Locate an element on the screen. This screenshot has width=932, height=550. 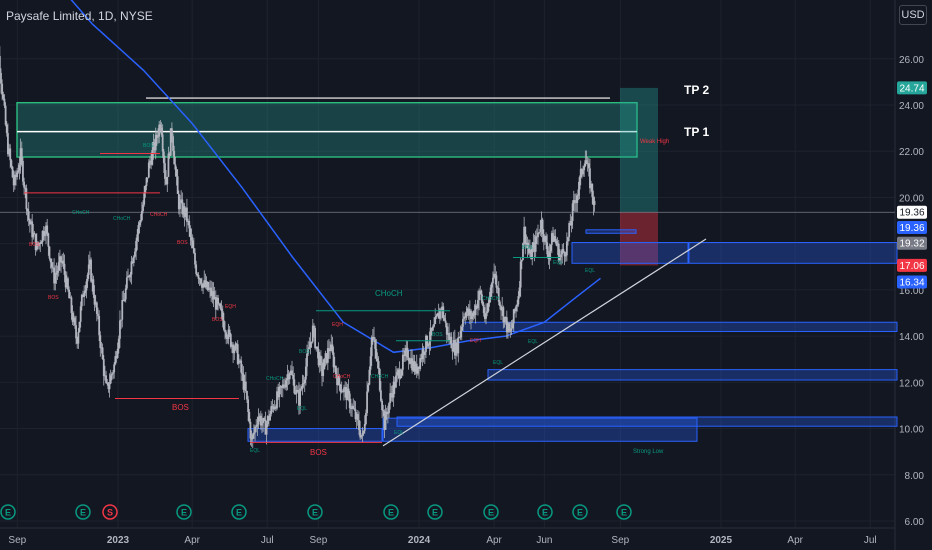
currency-button: USD is located at coordinates (913, 15).